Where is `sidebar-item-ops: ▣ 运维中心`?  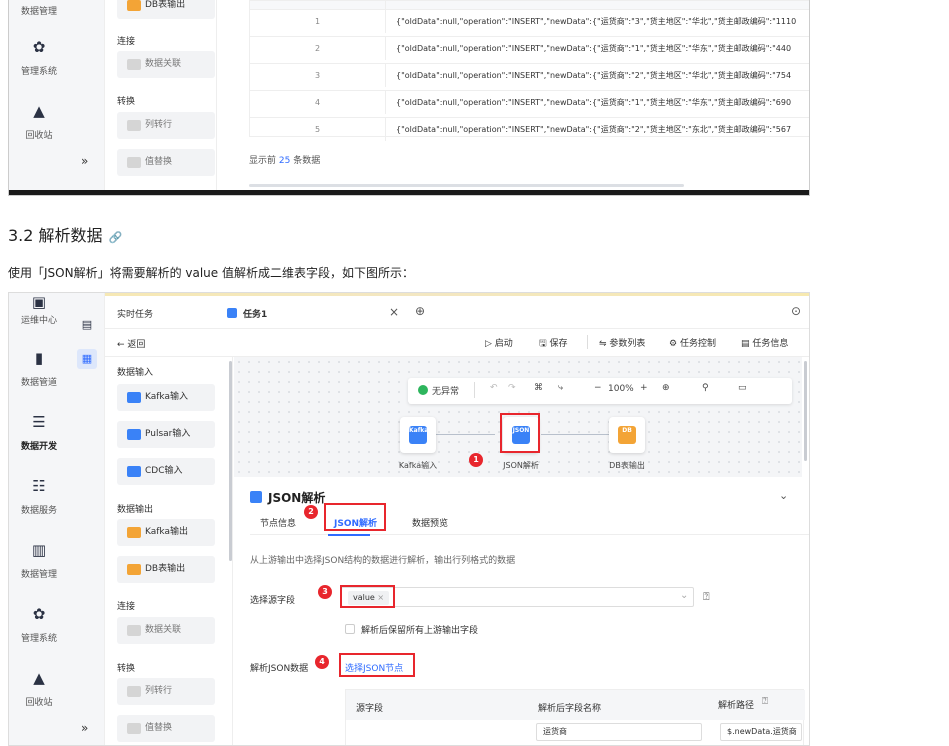
sidebar-item-ops: ▣ 运维中心 is located at coordinates (39, 309).